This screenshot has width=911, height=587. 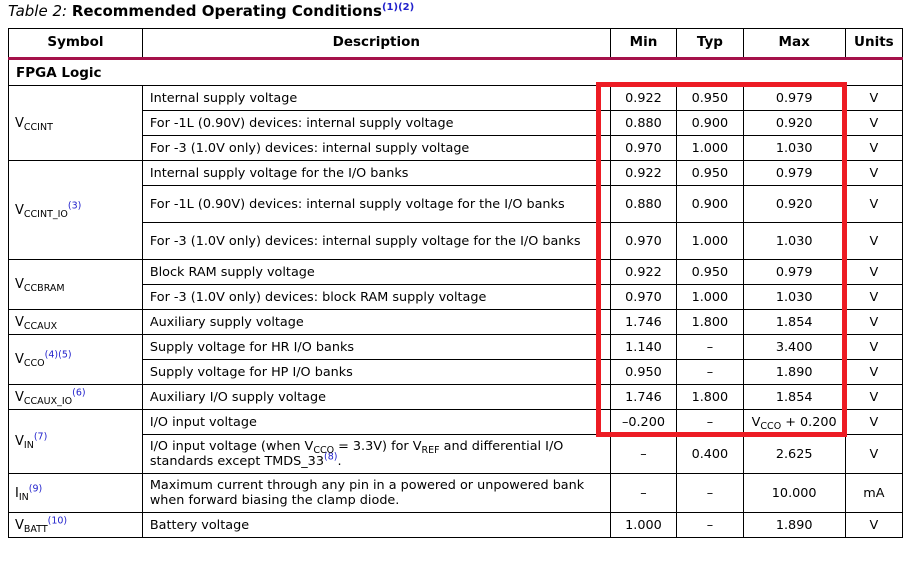 What do you see at coordinates (35, 529) in the screenshot?
I see `symbol-subscript: BATT` at bounding box center [35, 529].